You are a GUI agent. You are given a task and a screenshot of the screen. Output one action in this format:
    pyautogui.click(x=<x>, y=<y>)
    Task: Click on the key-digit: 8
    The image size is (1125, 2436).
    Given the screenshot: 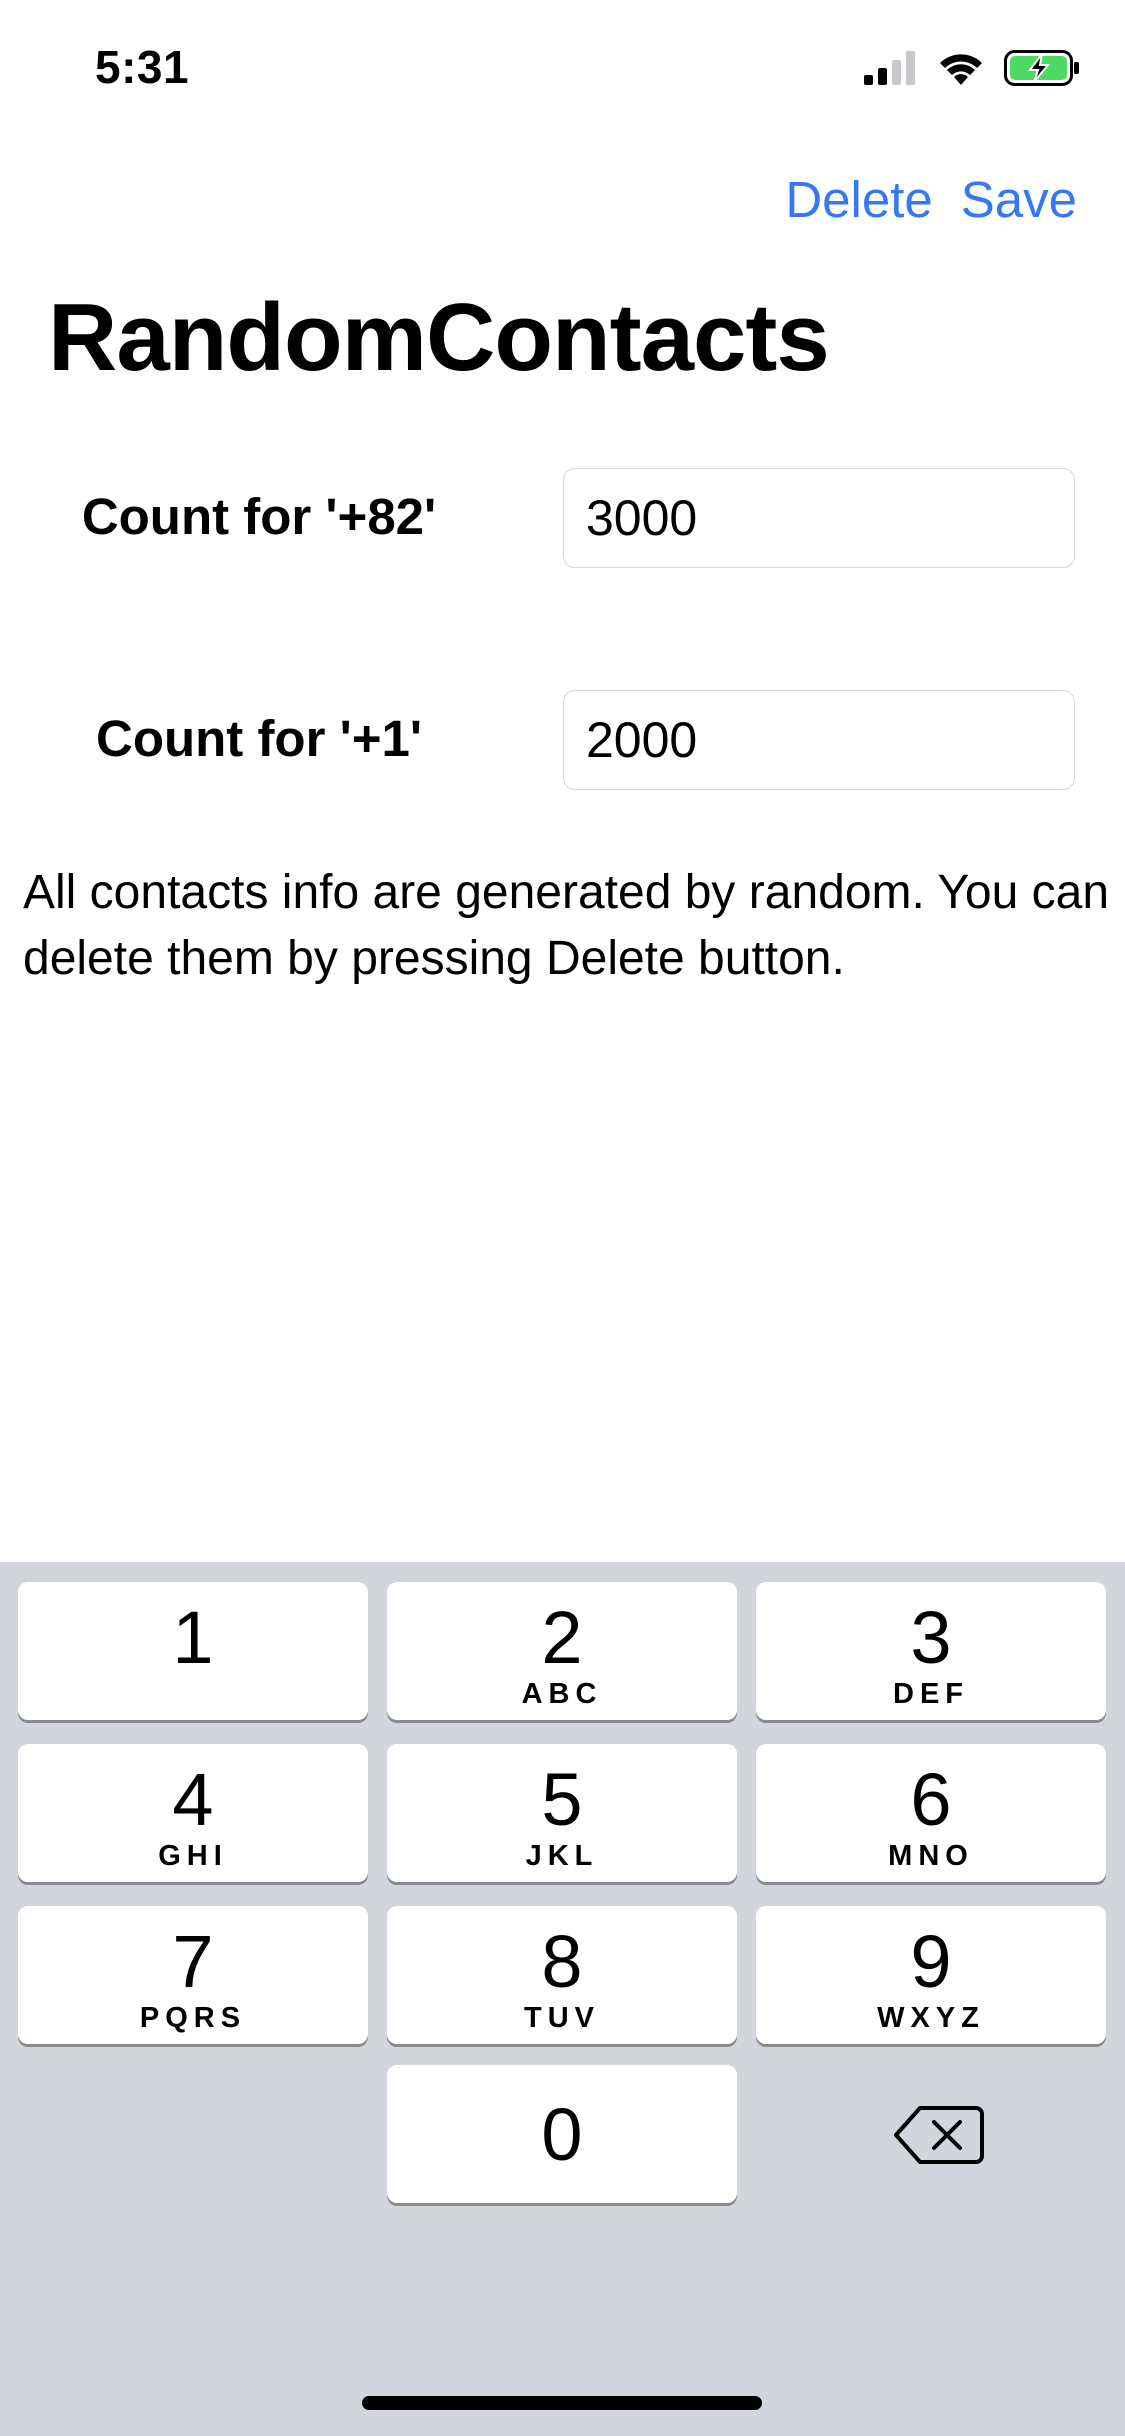 What is the action you would take?
    pyautogui.click(x=562, y=1961)
    